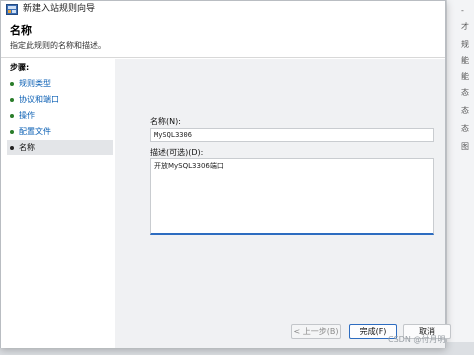 The width and height of the screenshot is (474, 355). What do you see at coordinates (12, 9) in the screenshot?
I see `firewall-app-icon` at bounding box center [12, 9].